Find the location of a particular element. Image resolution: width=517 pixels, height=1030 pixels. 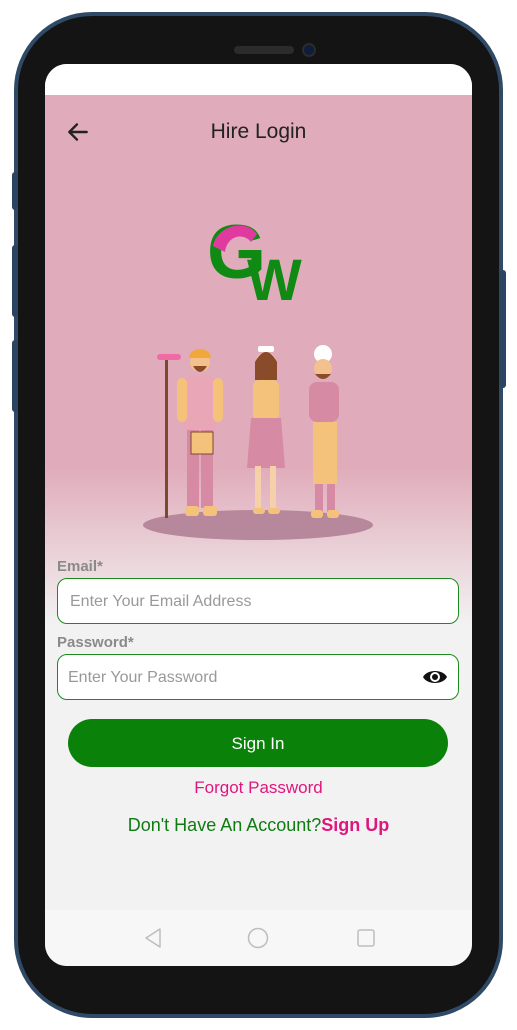

status-bar is located at coordinates (258, 79).